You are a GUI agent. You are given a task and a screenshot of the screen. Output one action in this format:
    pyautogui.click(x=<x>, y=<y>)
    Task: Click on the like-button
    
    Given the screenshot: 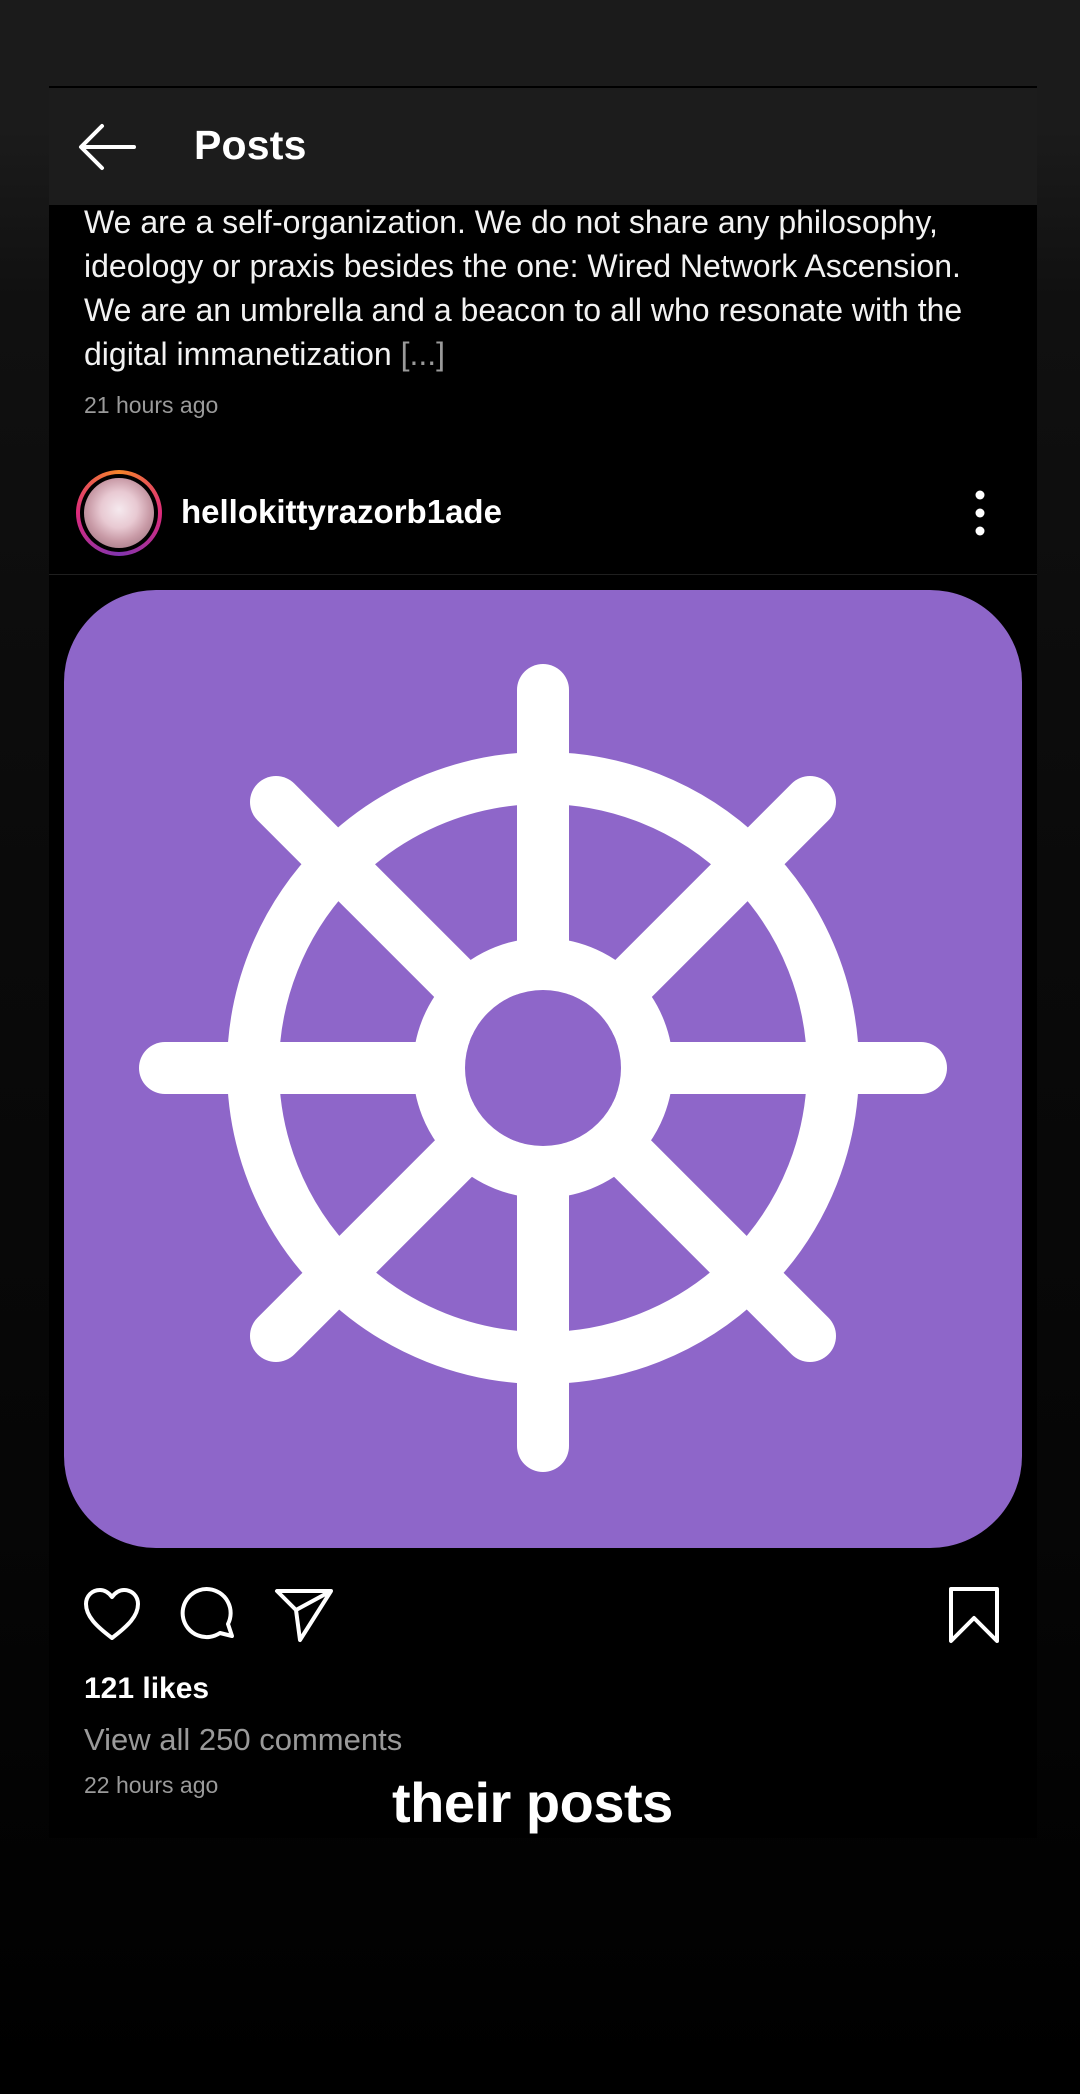 What is the action you would take?
    pyautogui.click(x=112, y=1615)
    